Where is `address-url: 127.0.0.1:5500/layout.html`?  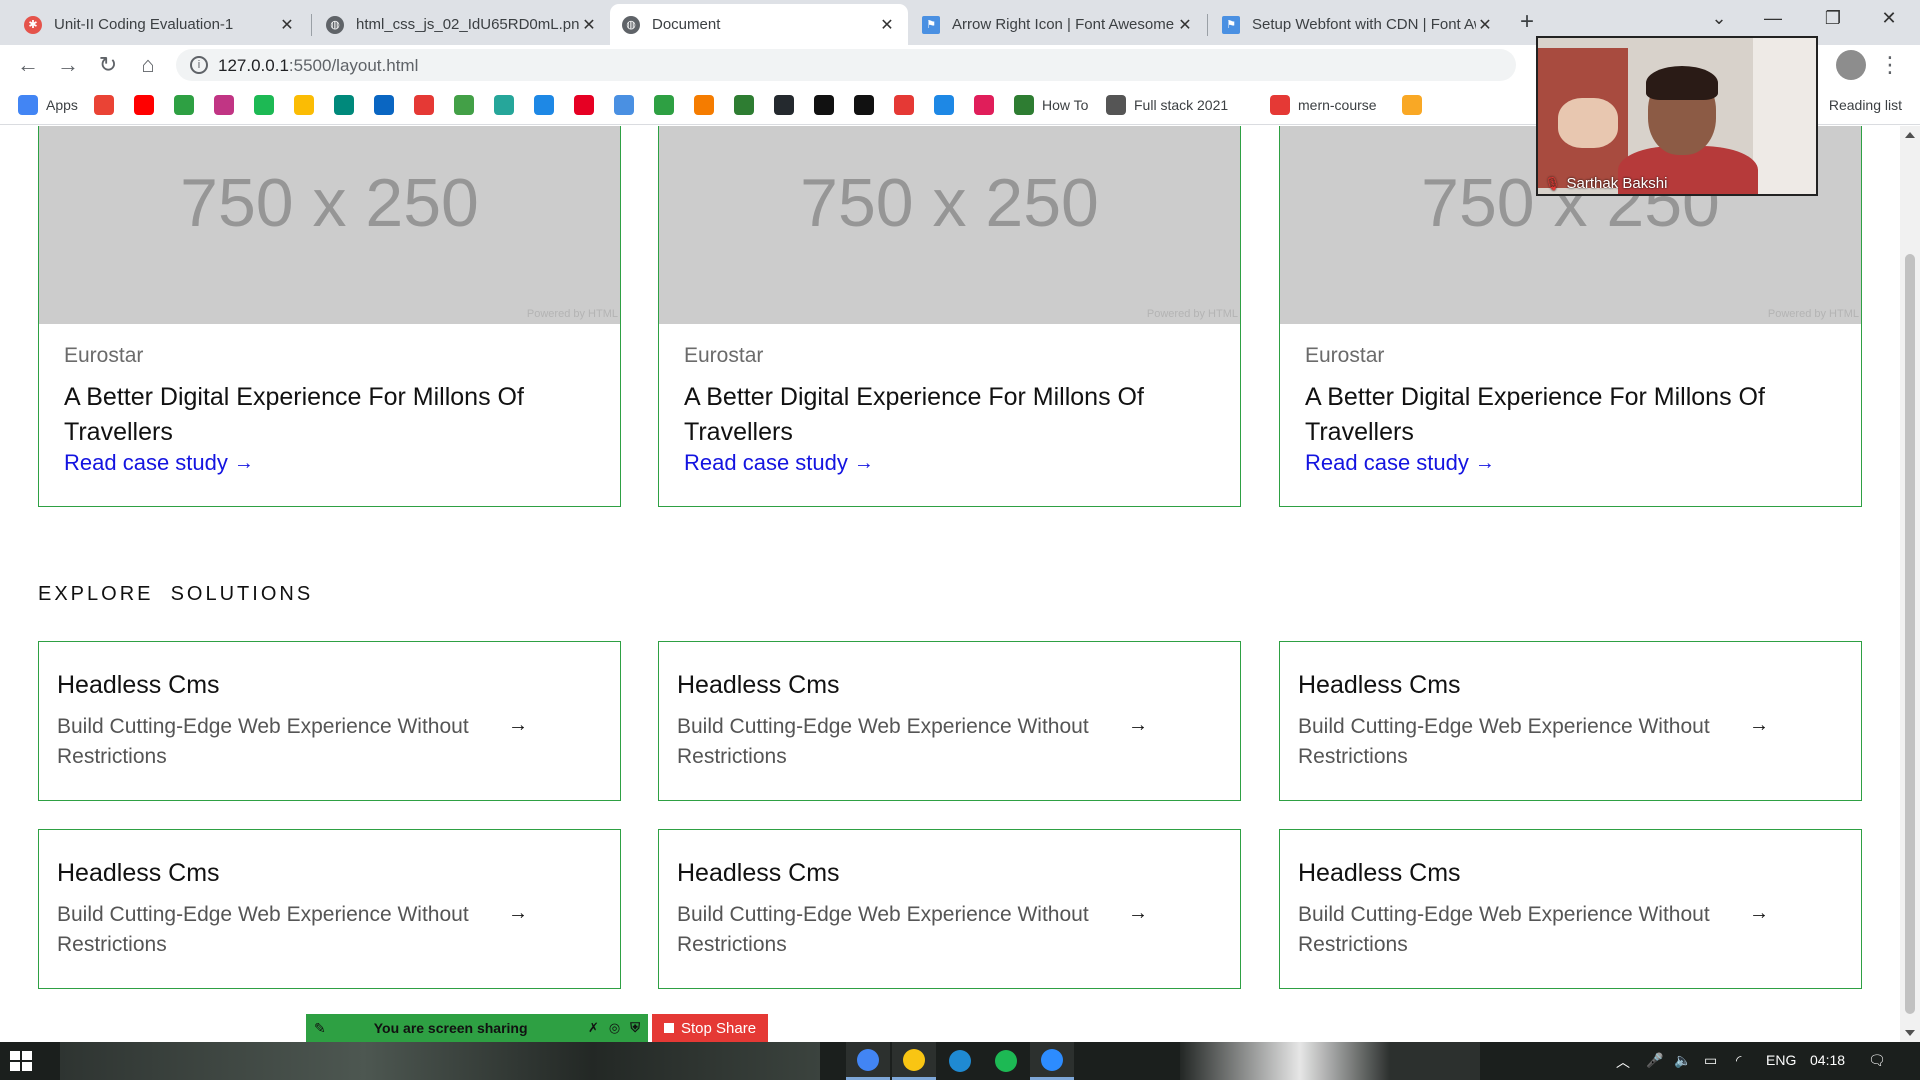
address-url: 127.0.0.1:5500/layout.html is located at coordinates (318, 66).